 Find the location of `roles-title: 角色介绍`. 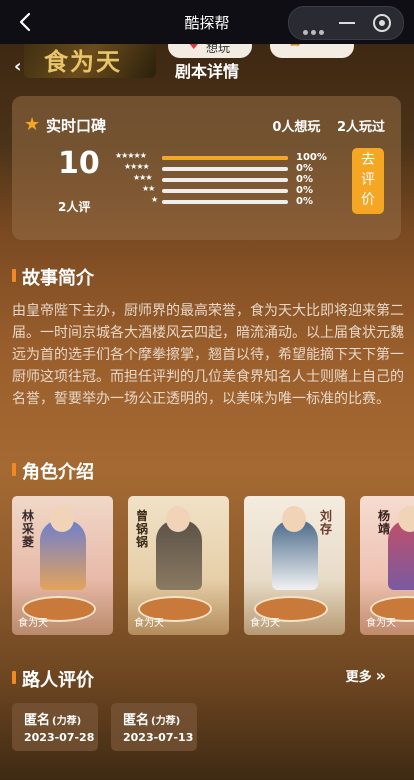

roles-title: 角色介绍 is located at coordinates (58, 472).